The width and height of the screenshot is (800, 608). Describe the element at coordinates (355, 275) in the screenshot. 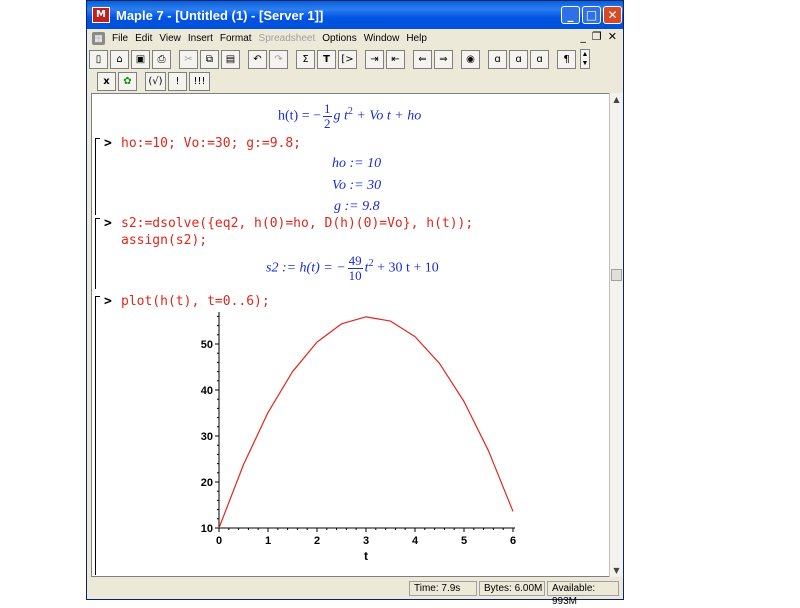

I see `eq2-frac-den: 10` at that location.